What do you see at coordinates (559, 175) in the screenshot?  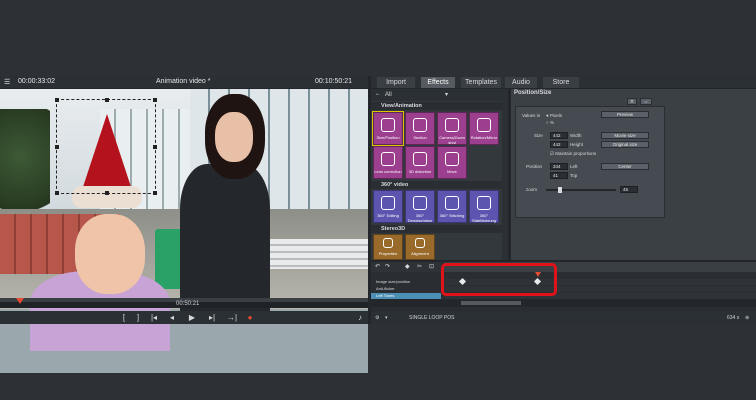 I see `top-field: 41` at bounding box center [559, 175].